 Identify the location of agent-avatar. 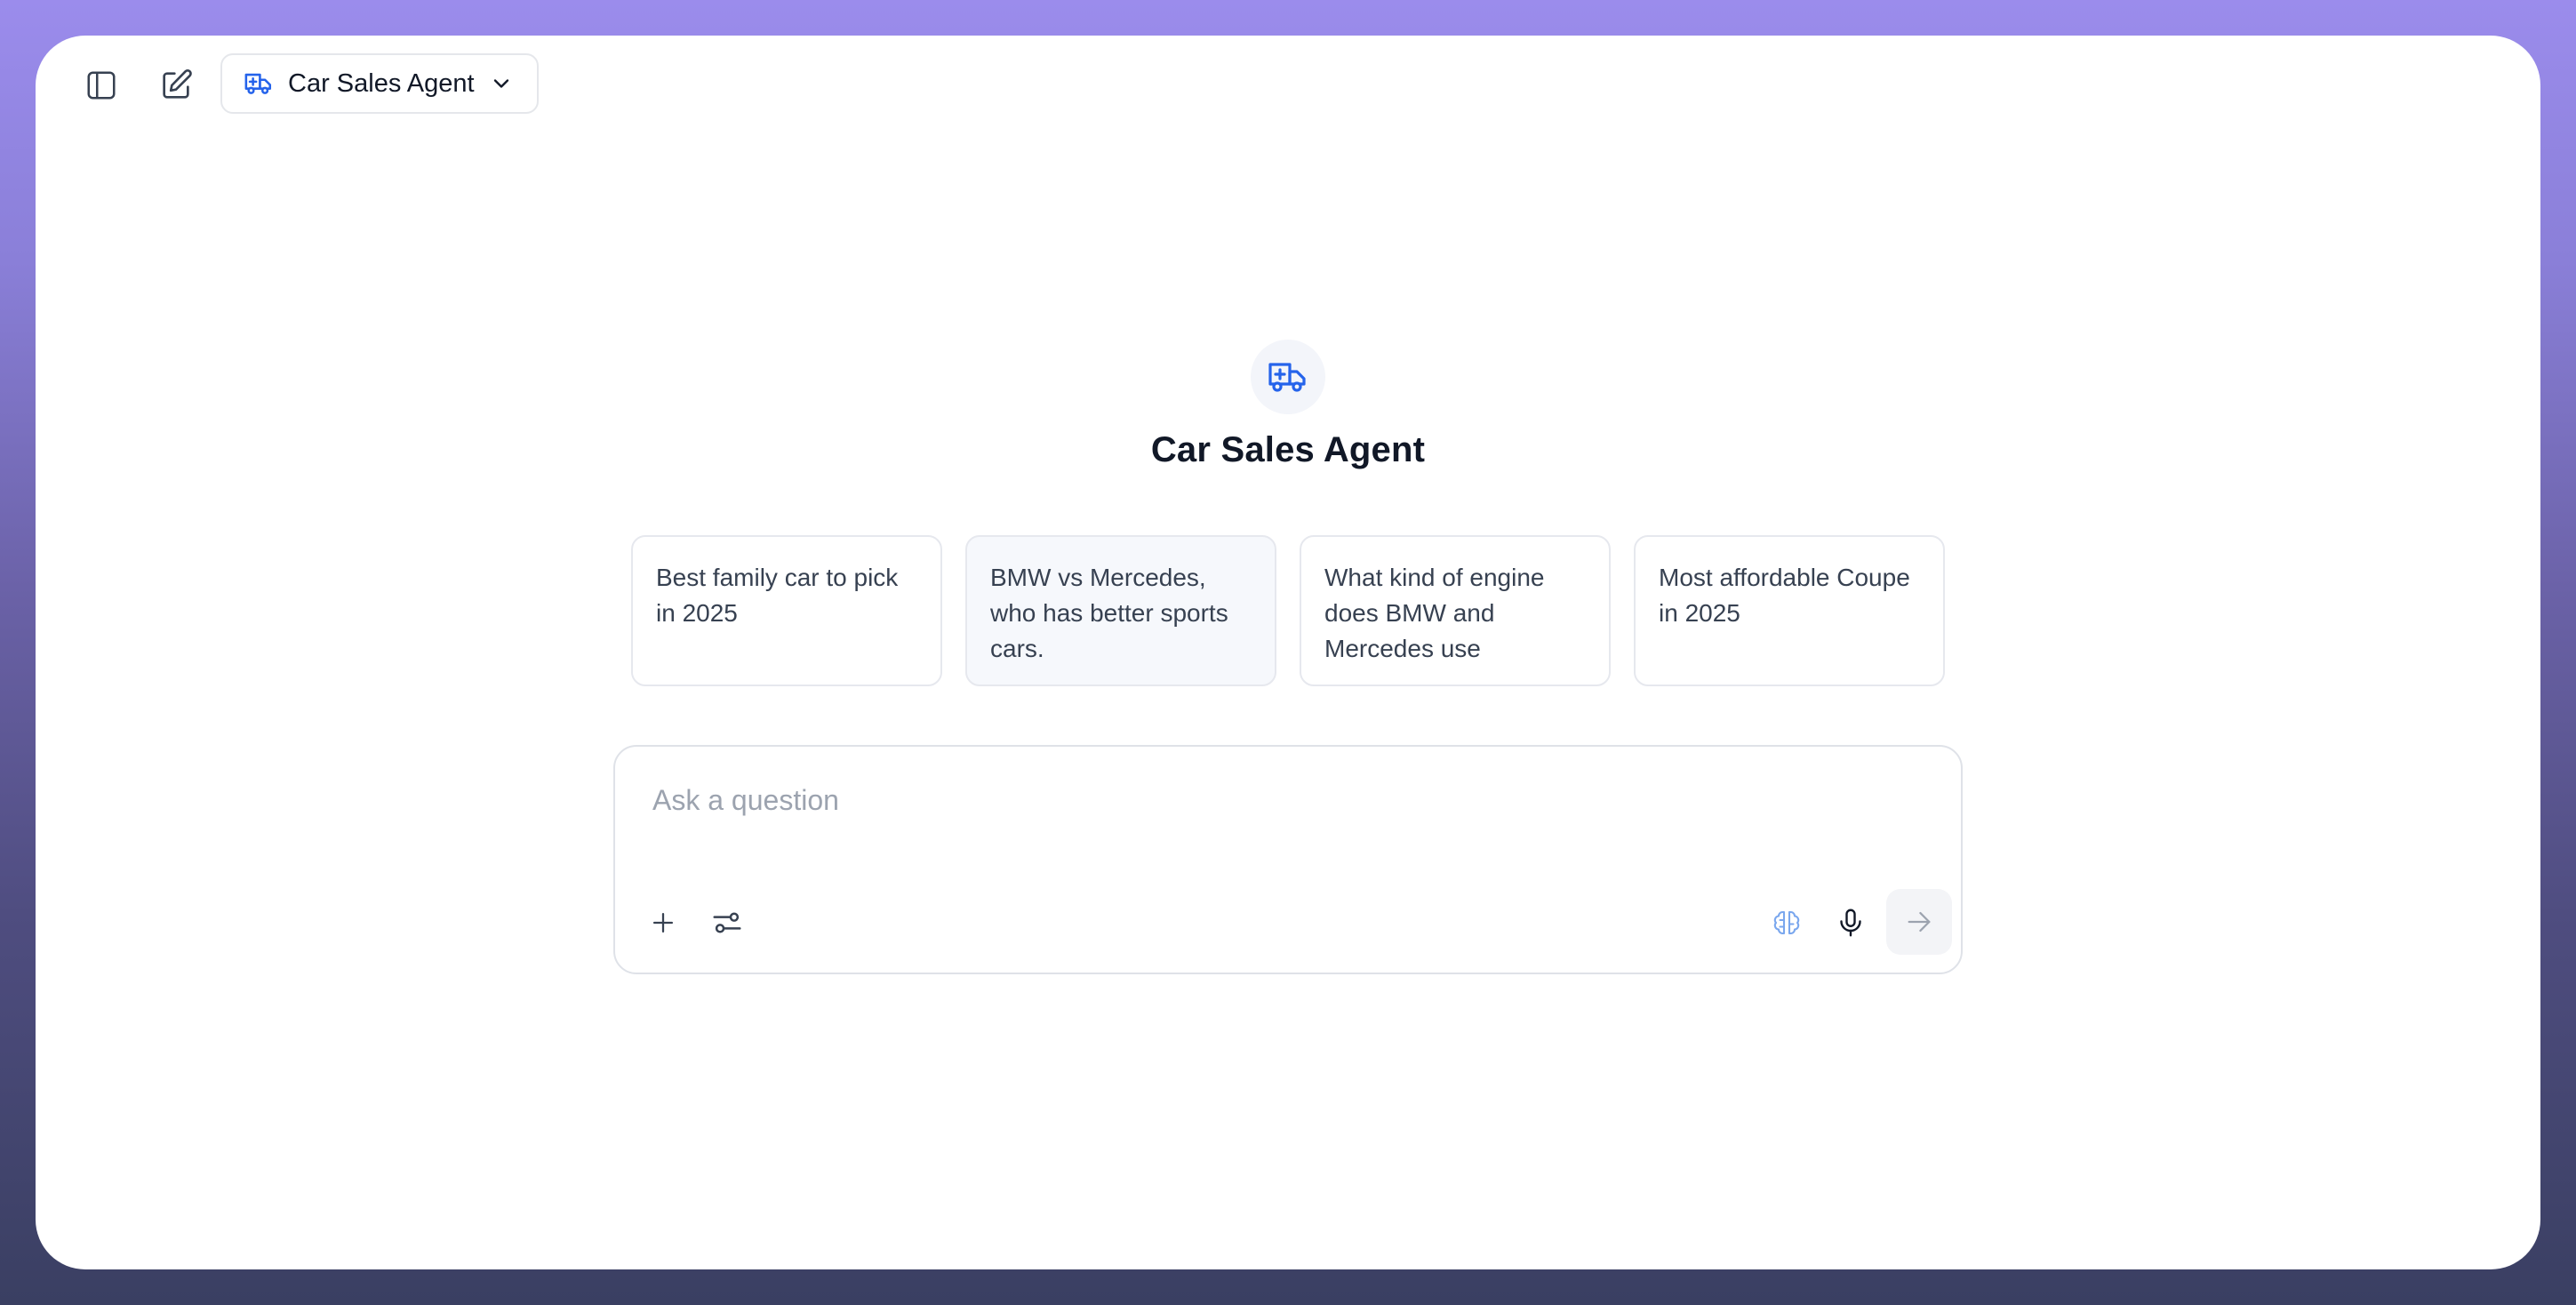
(1288, 377).